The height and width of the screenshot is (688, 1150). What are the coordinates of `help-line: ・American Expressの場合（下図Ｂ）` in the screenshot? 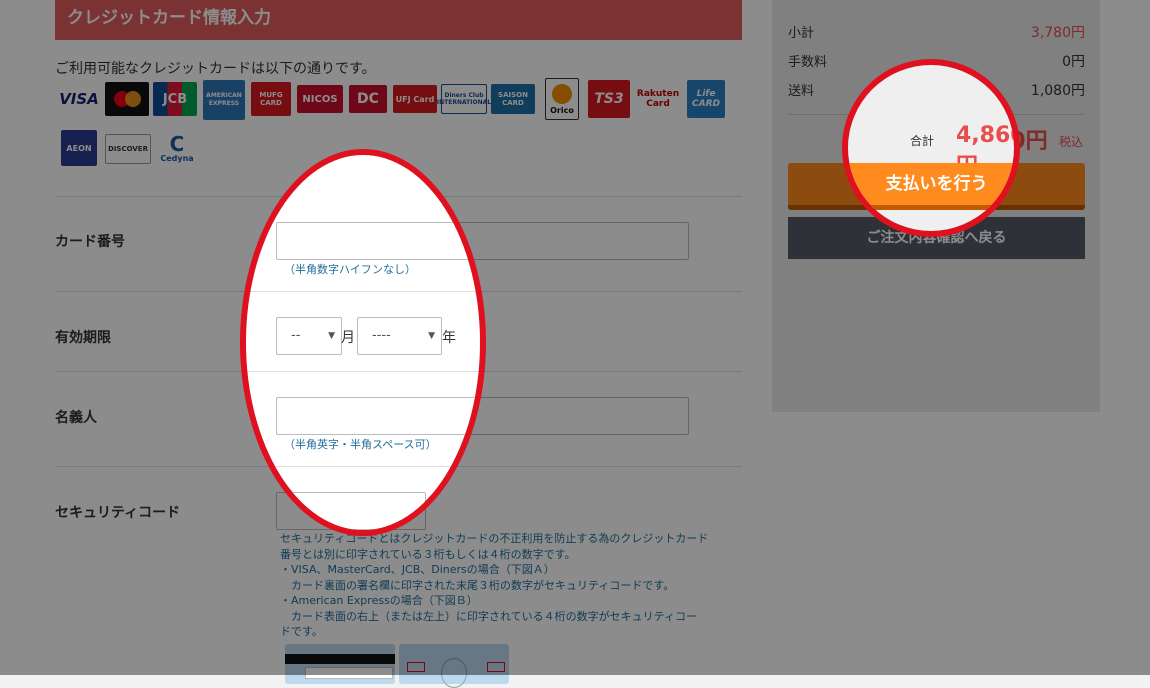 It's located at (379, 600).